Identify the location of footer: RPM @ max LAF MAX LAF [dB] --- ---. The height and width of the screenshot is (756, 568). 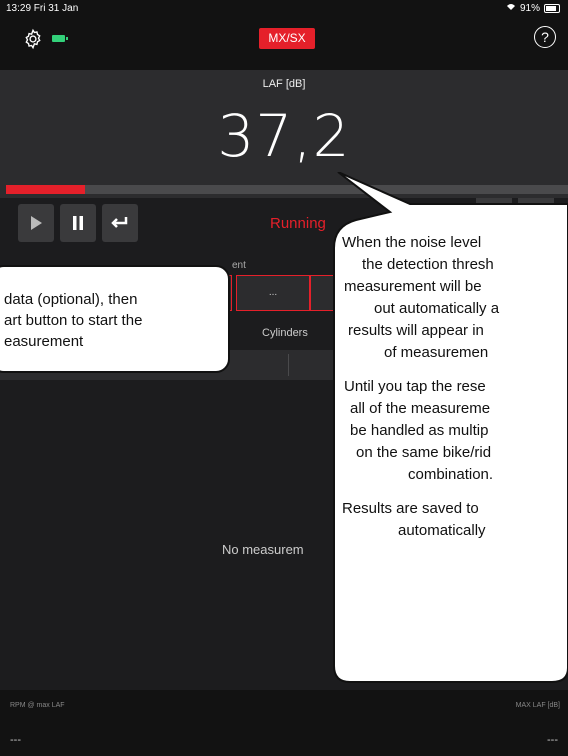
(284, 723).